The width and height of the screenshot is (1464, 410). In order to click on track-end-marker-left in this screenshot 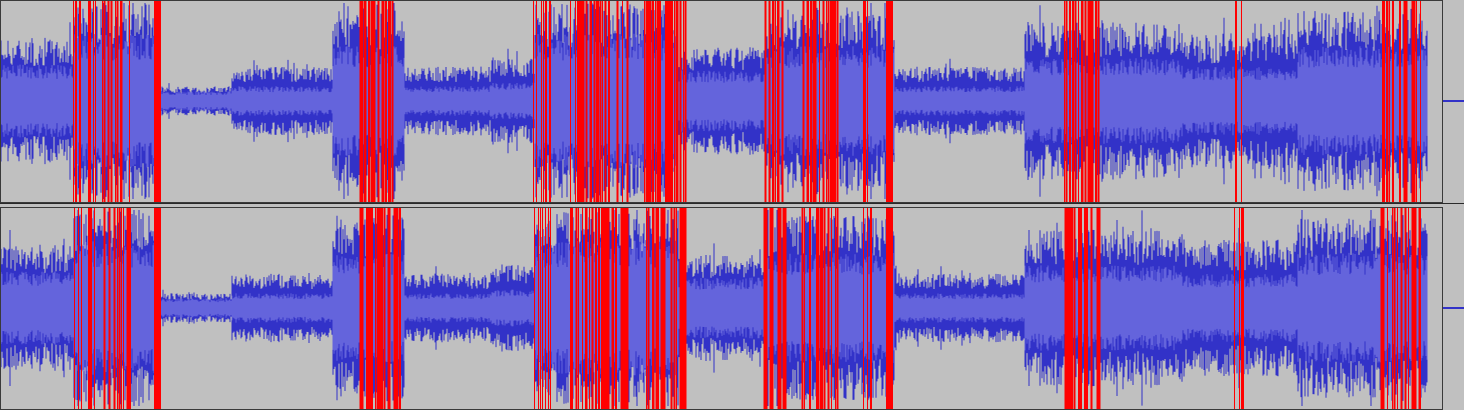, I will do `click(1453, 101)`.